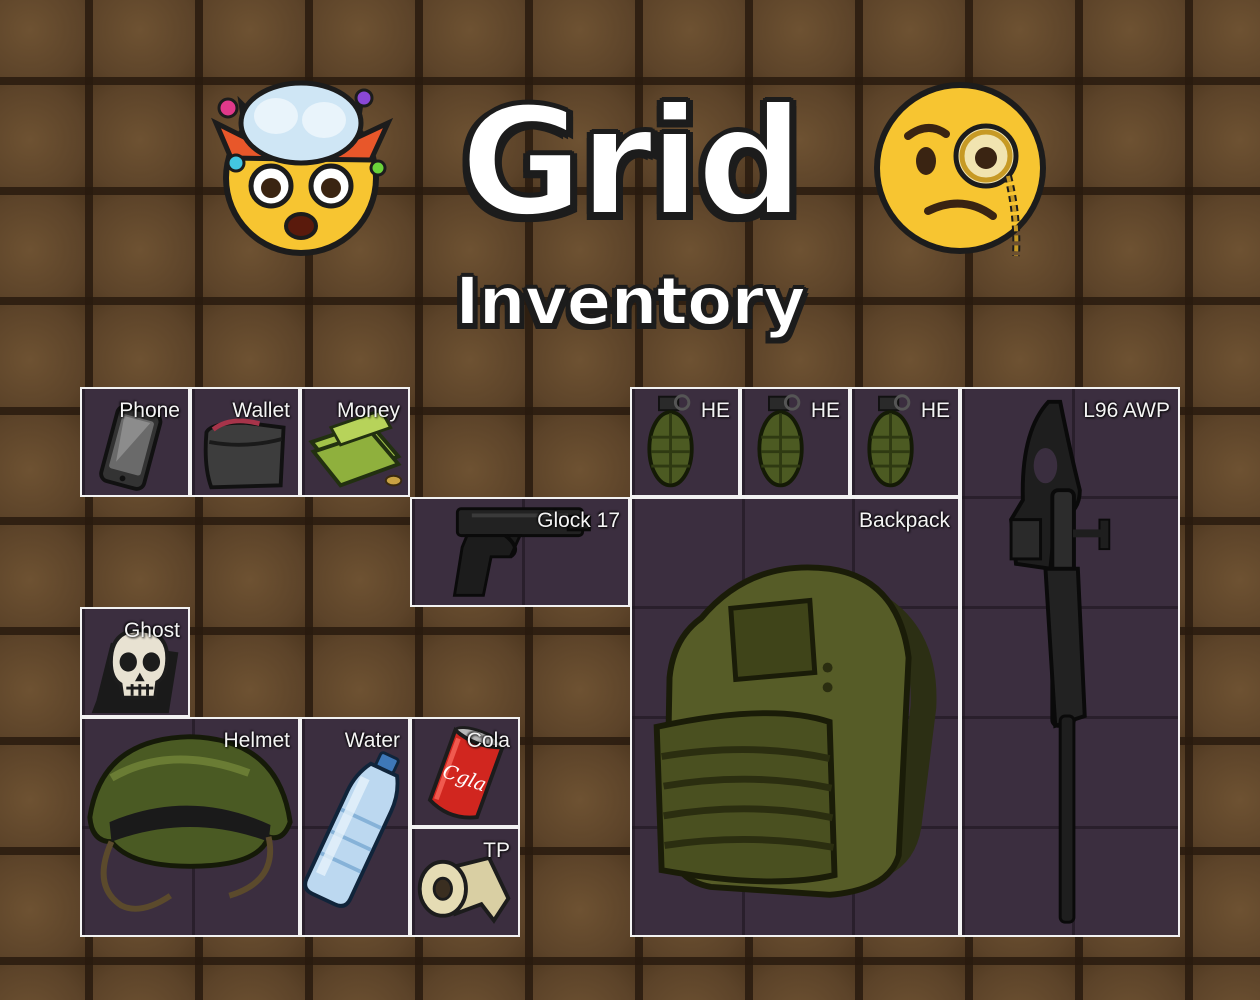 Image resolution: width=1260 pixels, height=1000 pixels. I want to click on item-label: Glock 17, so click(578, 520).